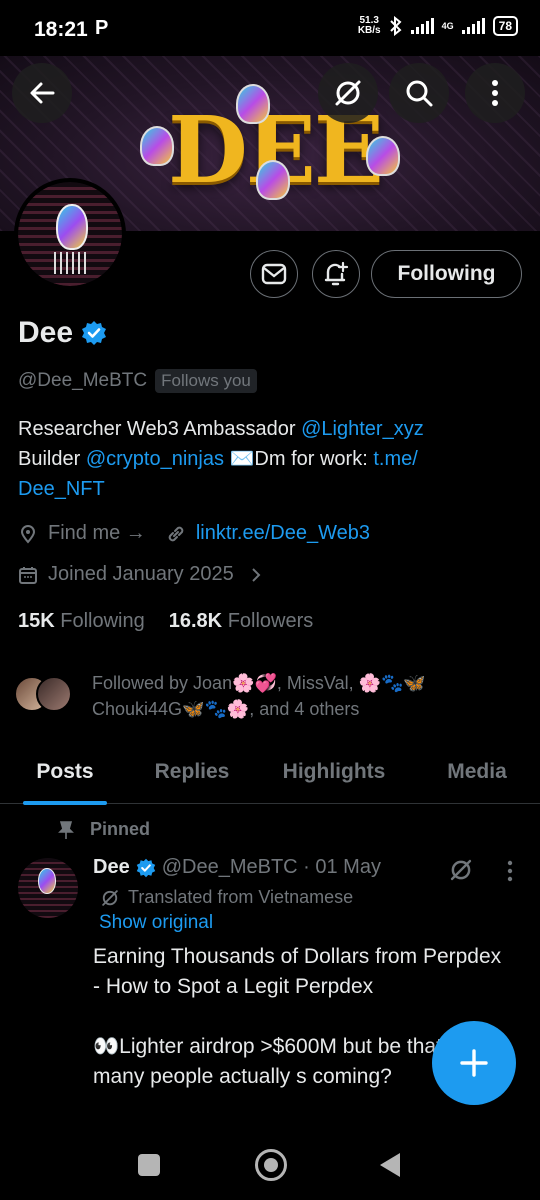 The height and width of the screenshot is (1200, 540). What do you see at coordinates (110, 897) in the screenshot?
I see `translate-icon` at bounding box center [110, 897].